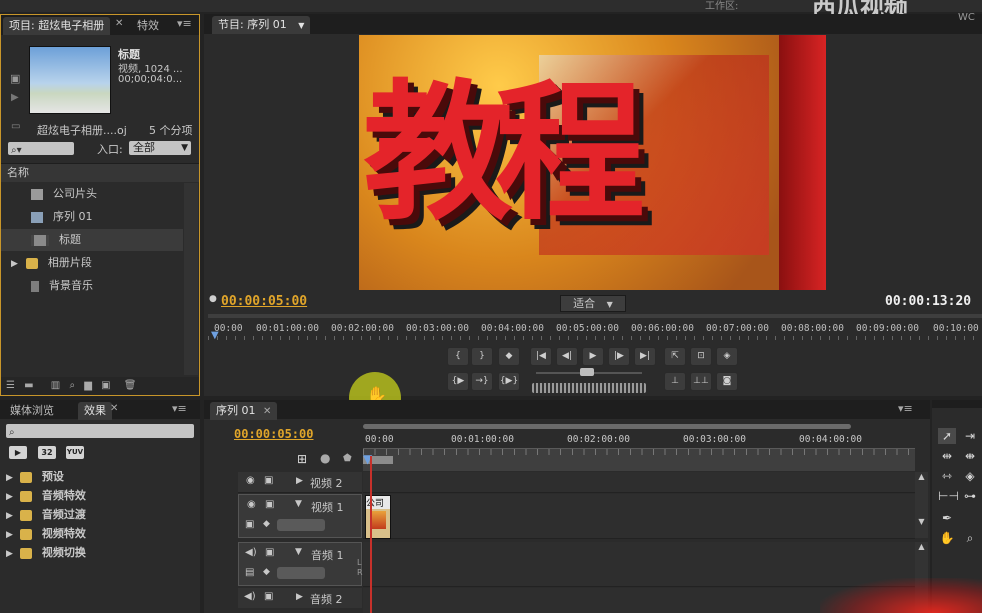 The width and height of the screenshot is (982, 613). I want to click on export-frame-button: ◈, so click(727, 356).